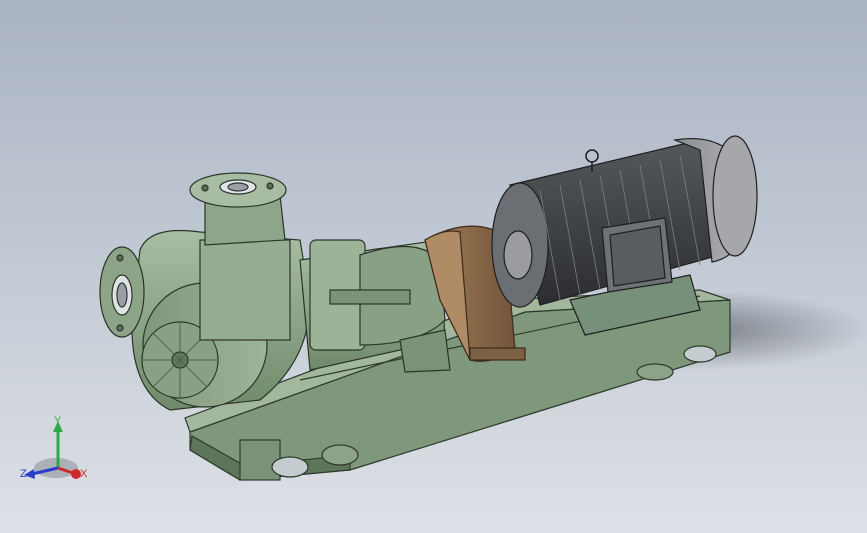 The height and width of the screenshot is (533, 867). Describe the element at coordinates (23, 474) in the screenshot. I see `triad-z-label: Z` at that location.